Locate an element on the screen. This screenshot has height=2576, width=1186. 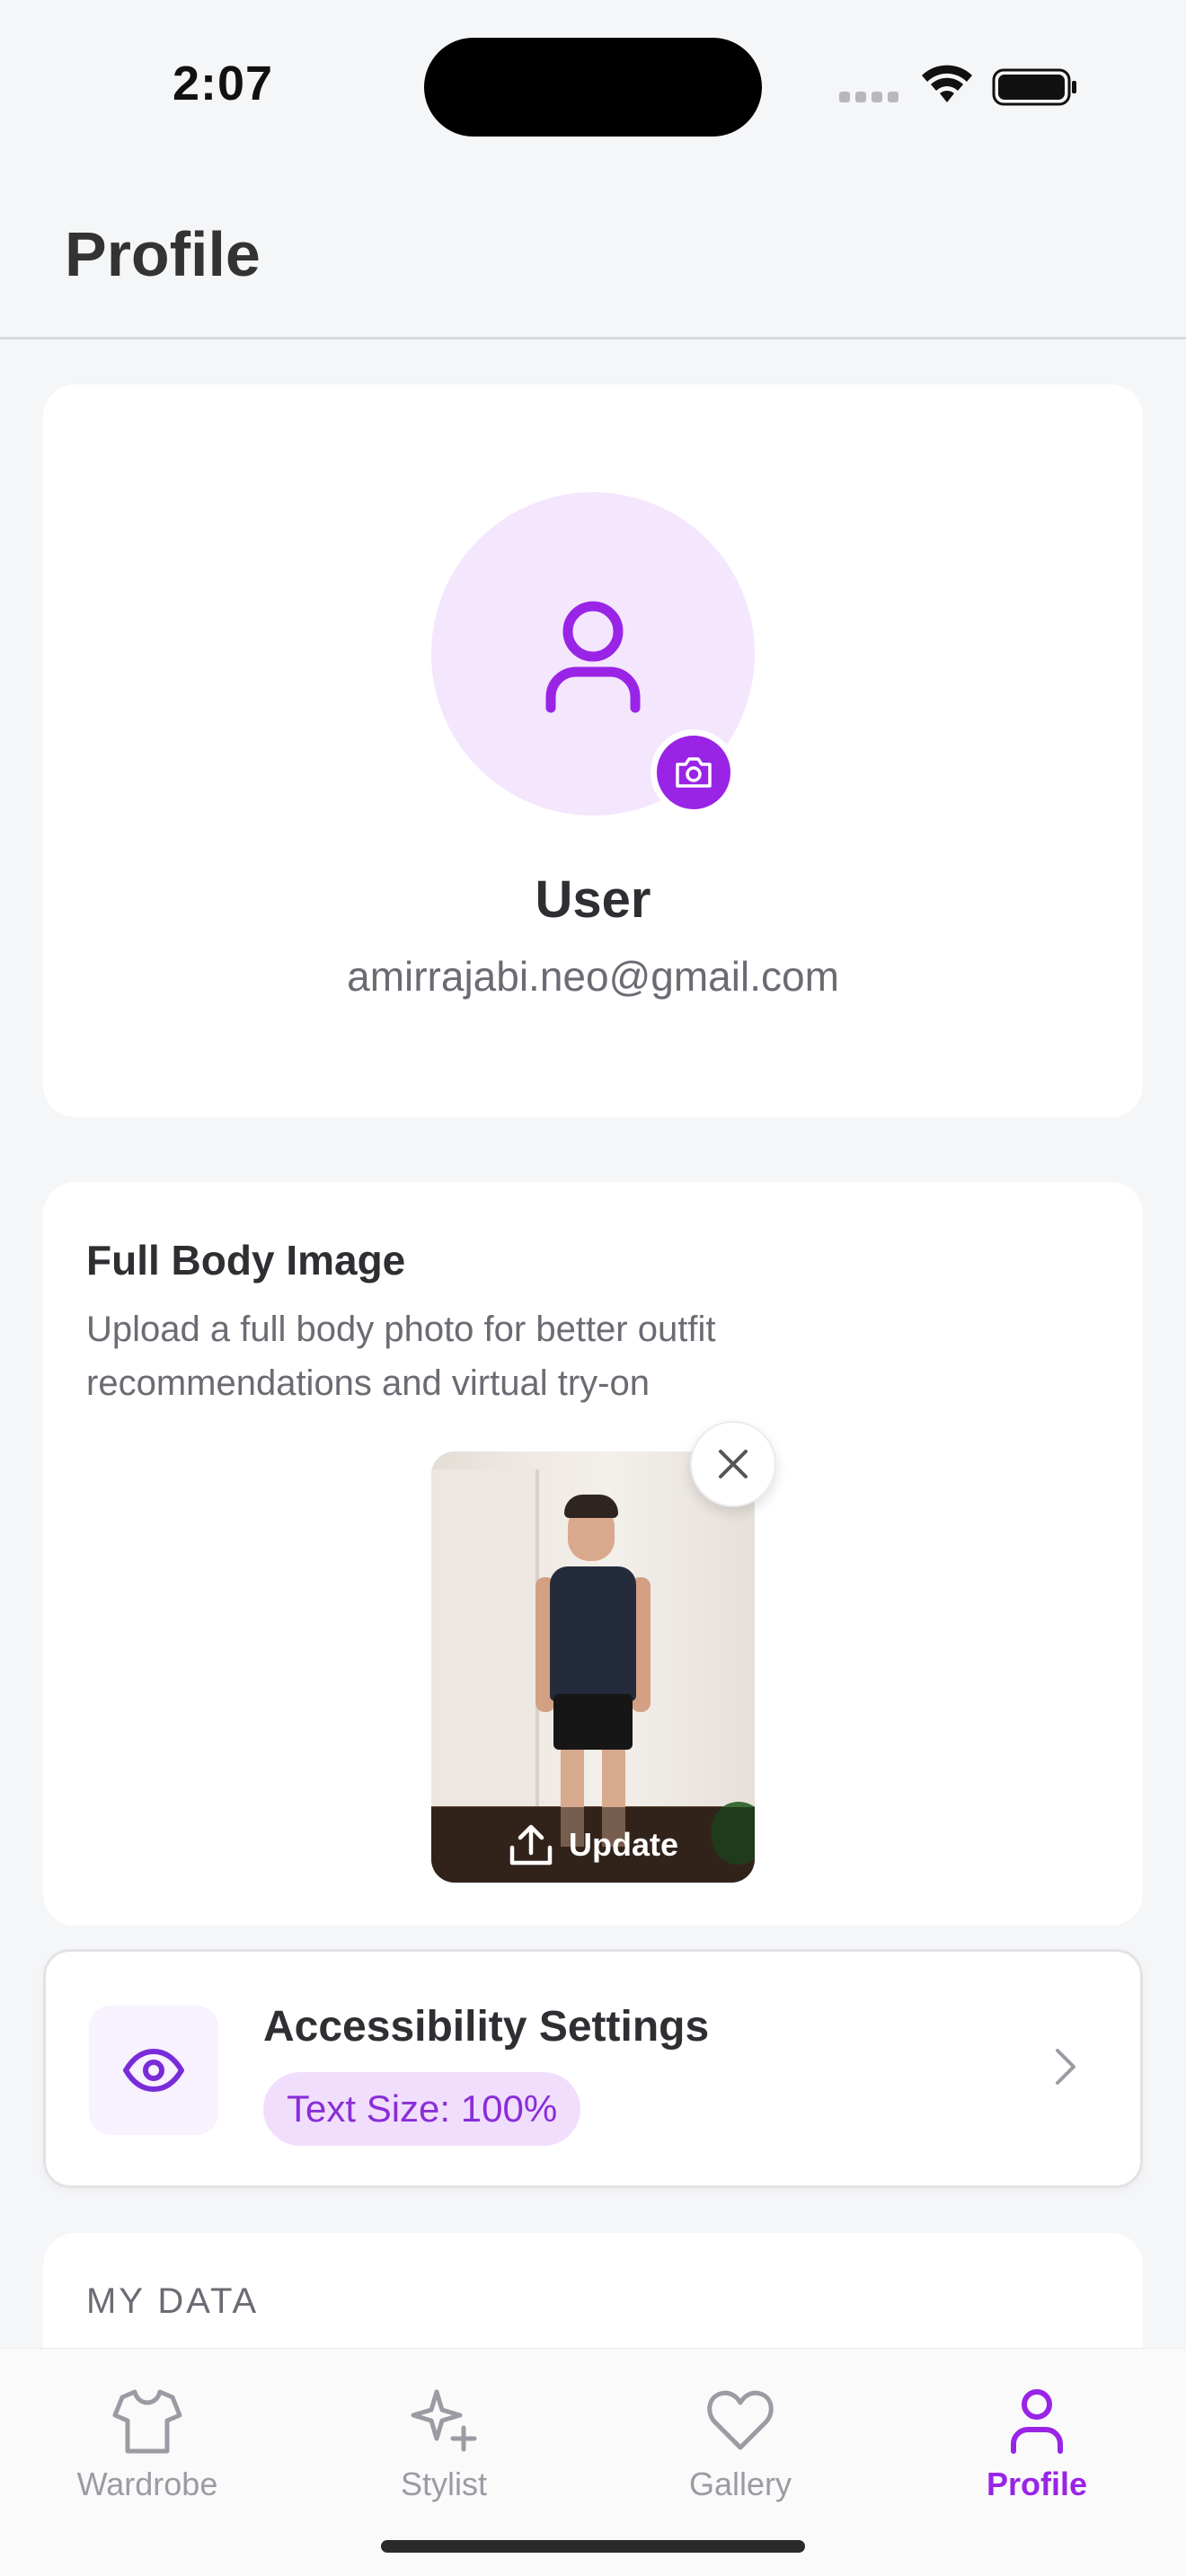
status-bar: 2:07 is located at coordinates (593, 83).